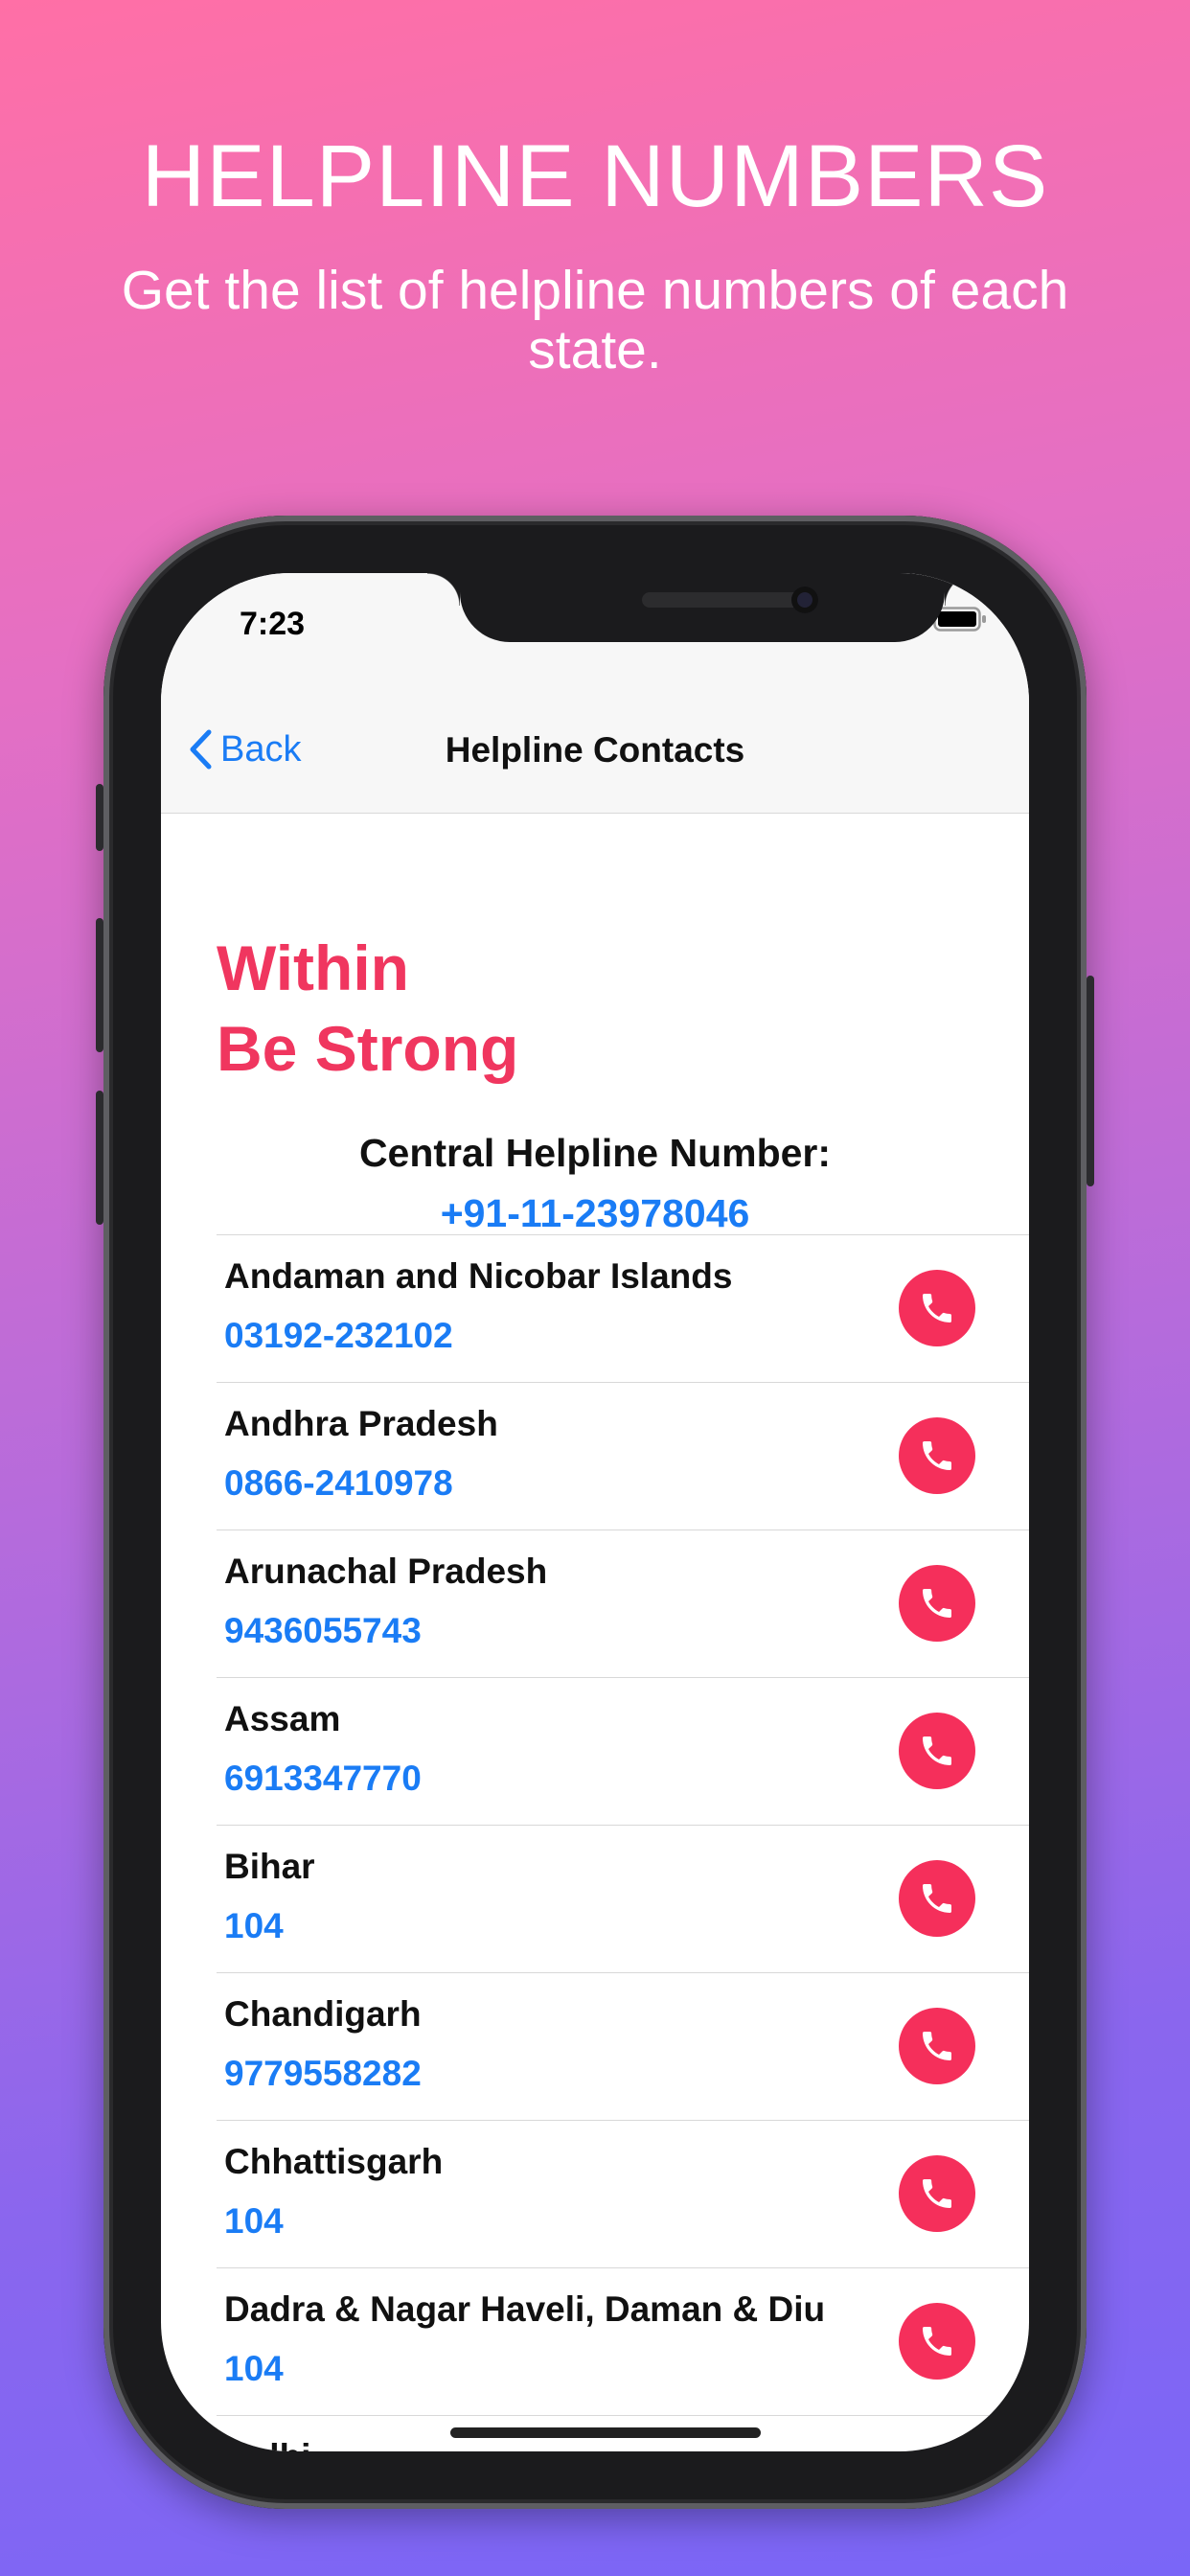  I want to click on contact-number: 0866-2410978, so click(339, 1483).